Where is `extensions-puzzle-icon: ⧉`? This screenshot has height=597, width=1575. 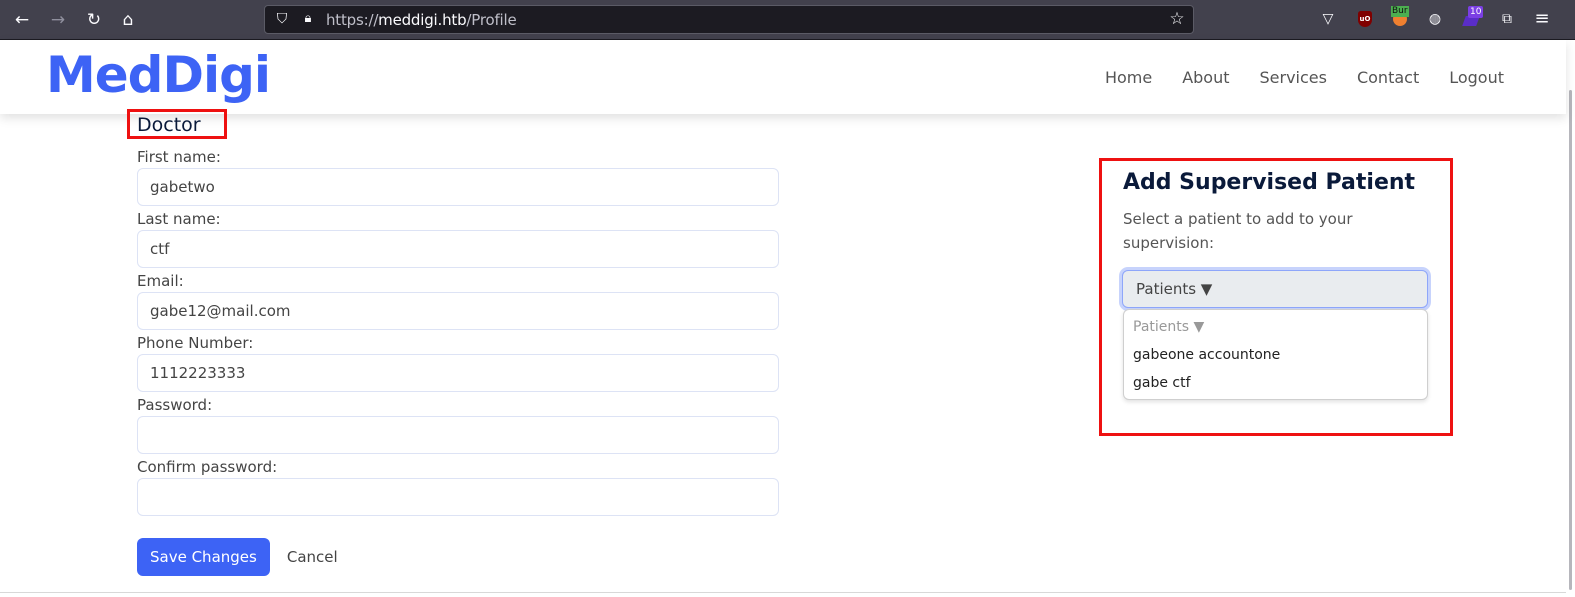 extensions-puzzle-icon: ⧉ is located at coordinates (1507, 19).